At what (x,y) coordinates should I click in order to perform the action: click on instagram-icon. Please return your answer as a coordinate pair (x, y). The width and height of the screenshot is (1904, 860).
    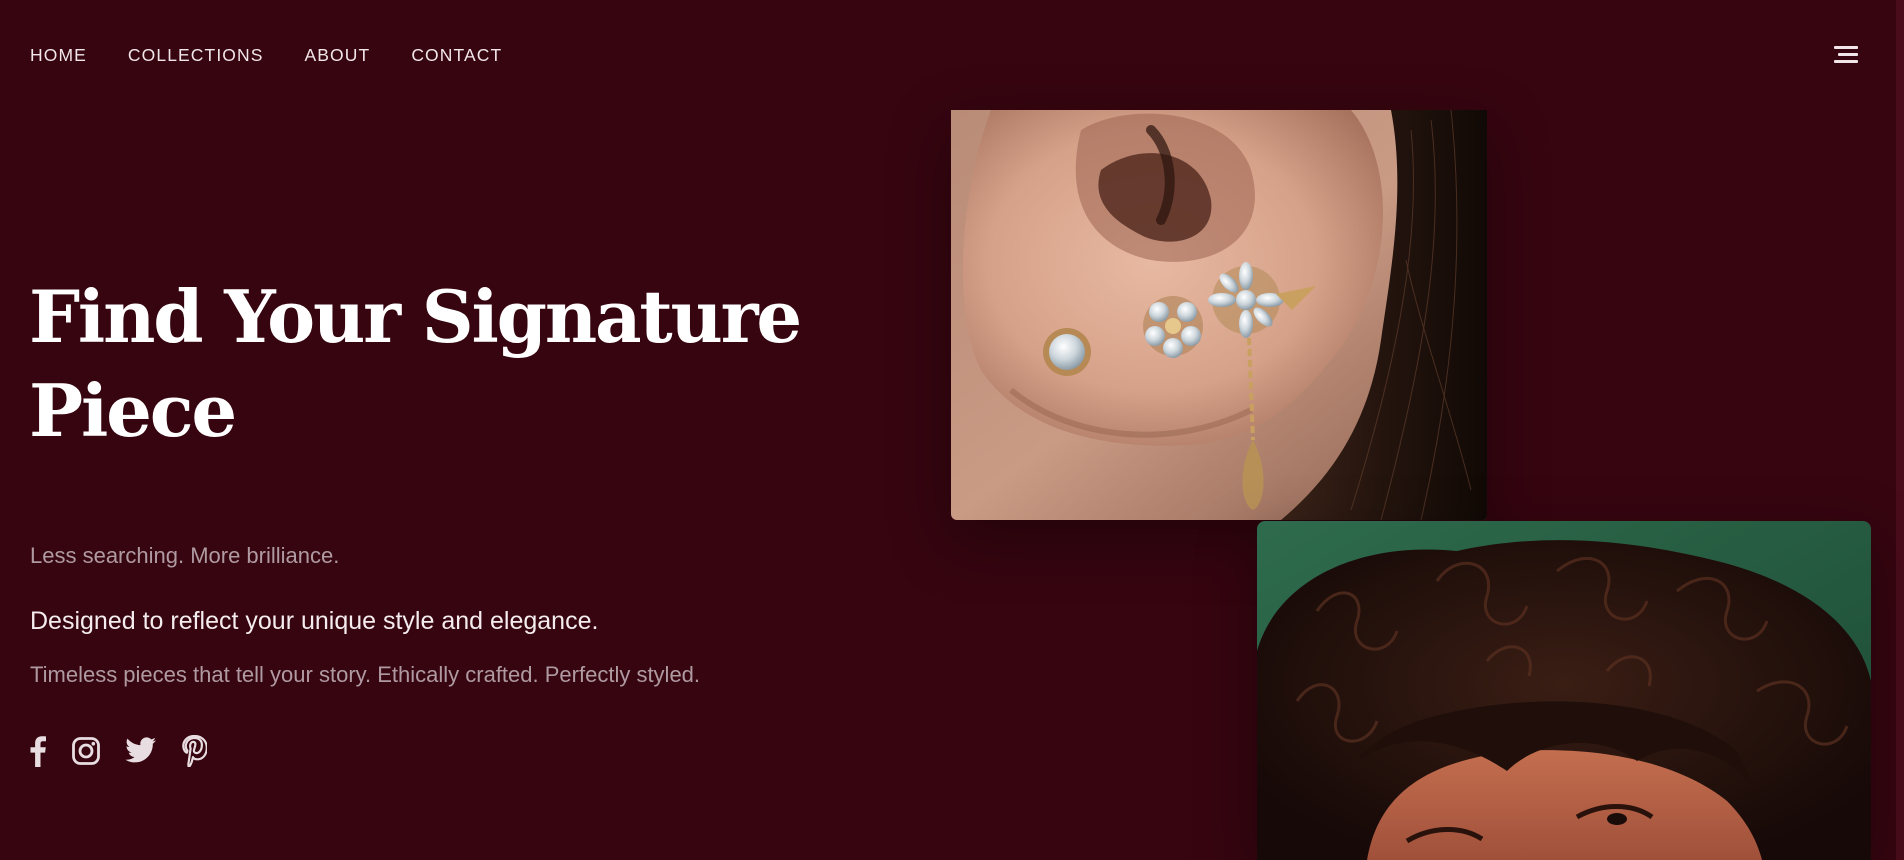
    Looking at the image, I should click on (86, 751).